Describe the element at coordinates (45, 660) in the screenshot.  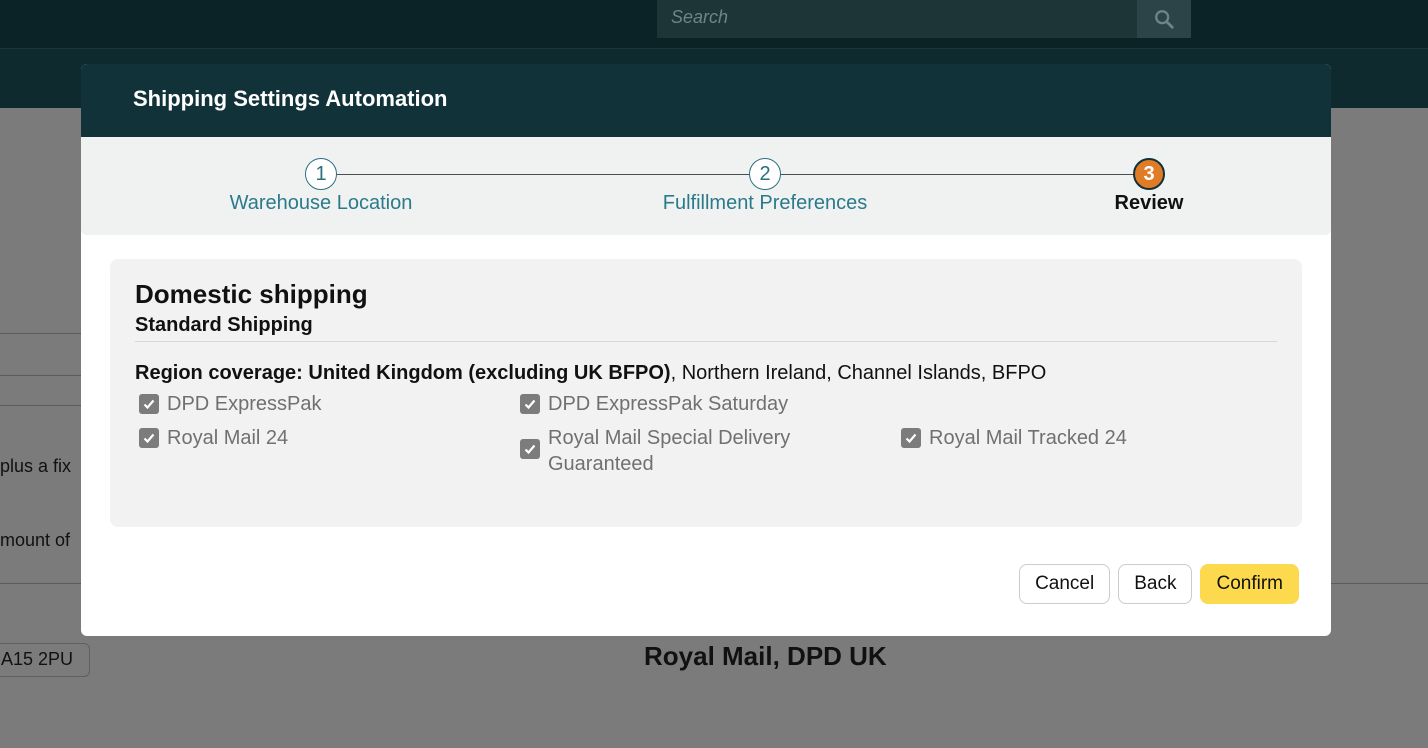
I see `postcode-pill: A15 2PU` at that location.